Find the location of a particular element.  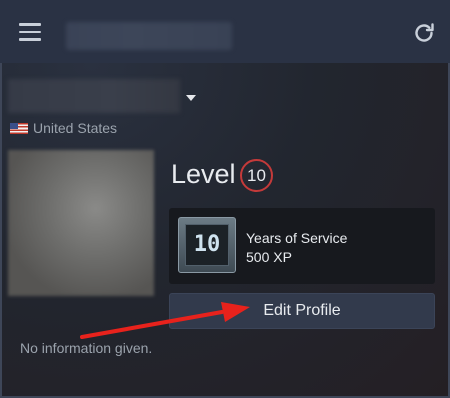

profile-summary: No information given. is located at coordinates (86, 348).